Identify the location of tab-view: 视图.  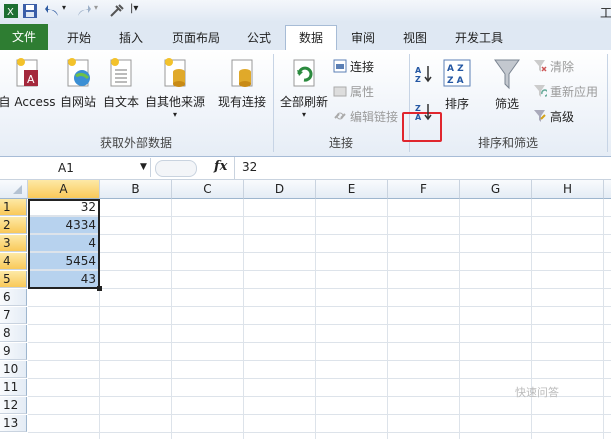
(415, 38).